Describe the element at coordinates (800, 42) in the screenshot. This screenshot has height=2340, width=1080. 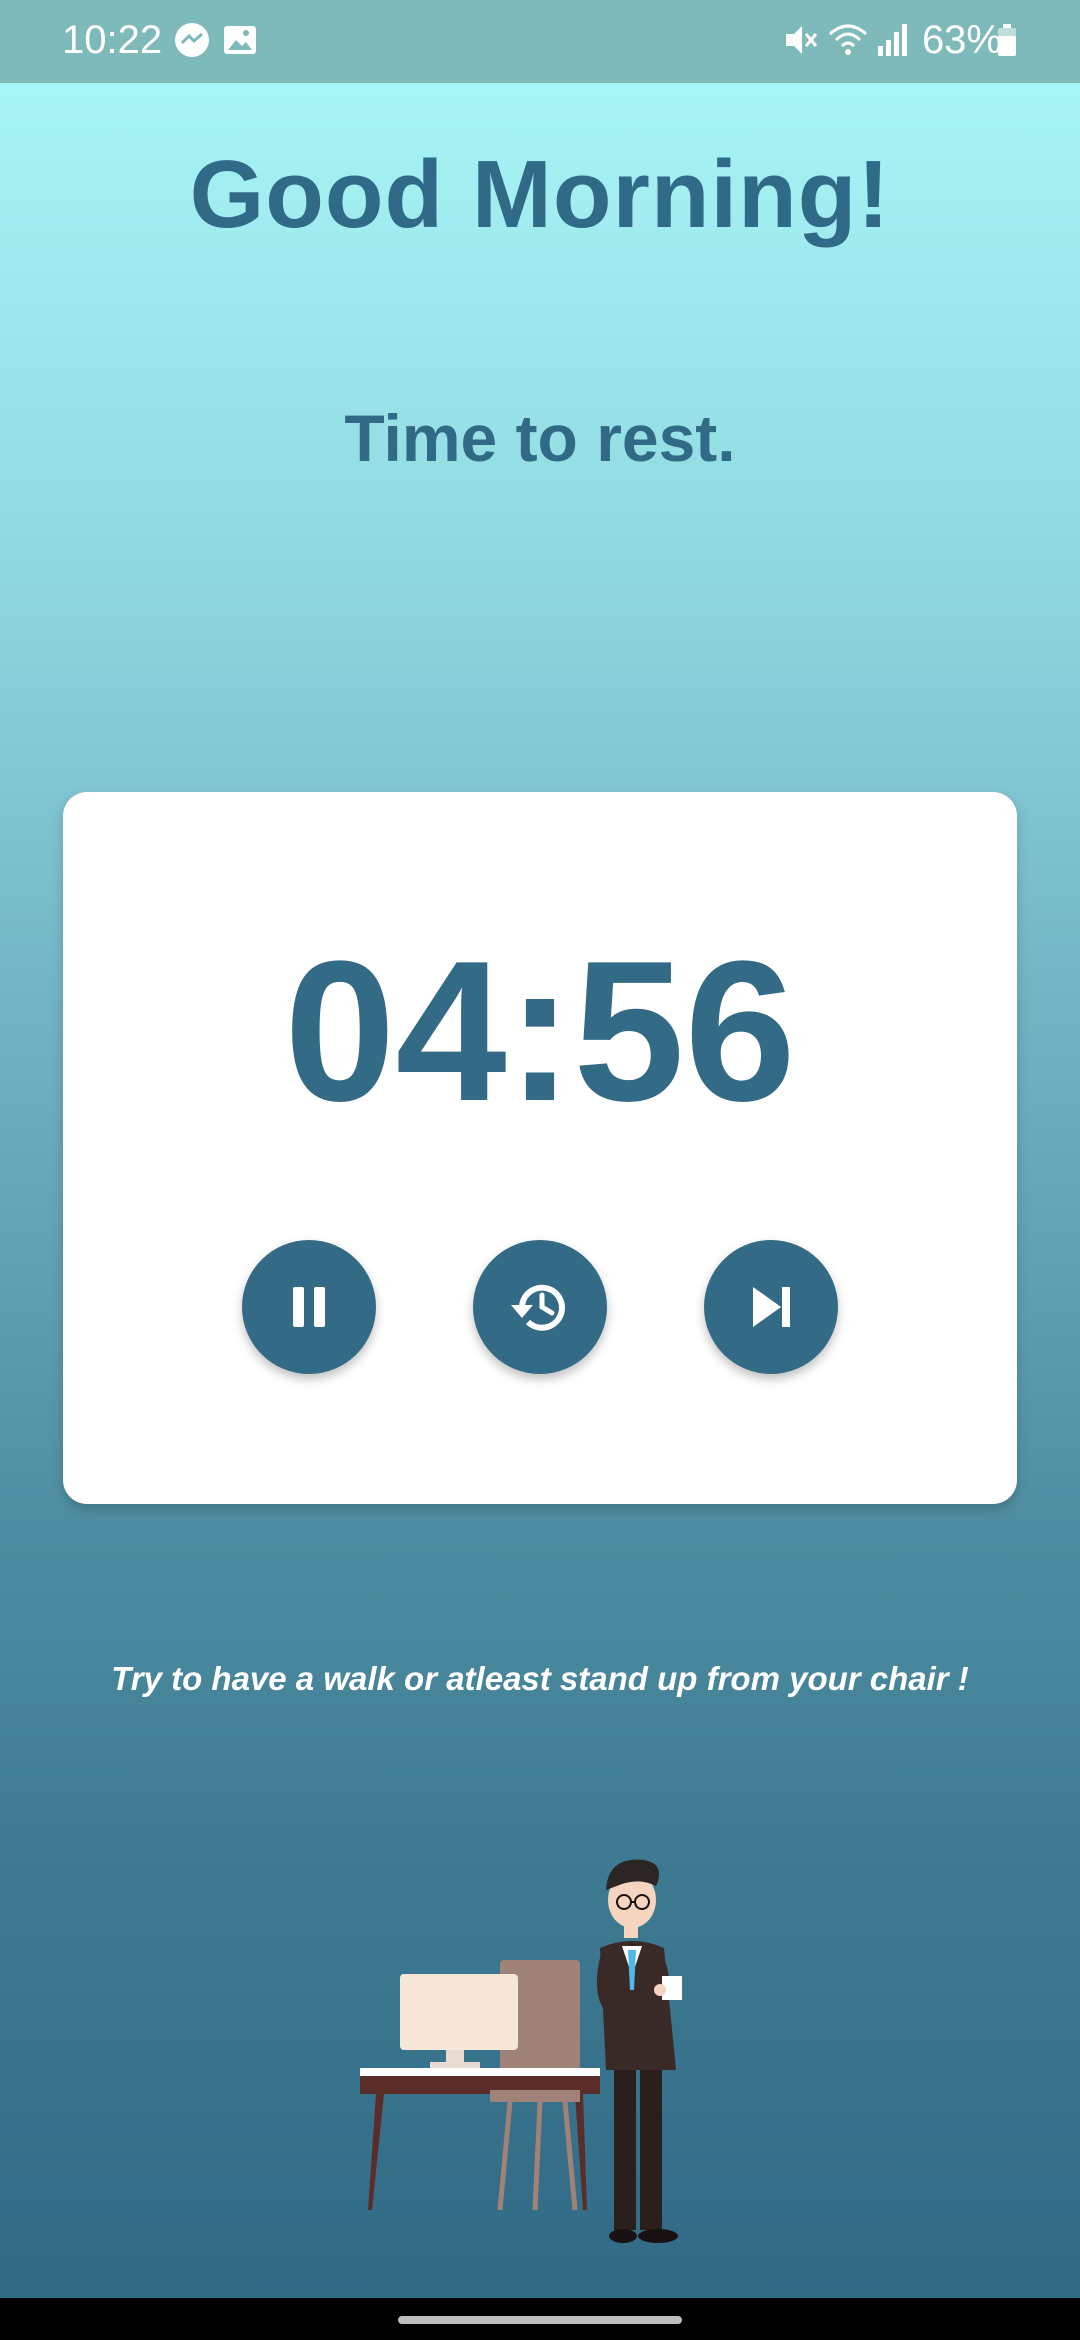
I see `mute-icon` at that location.